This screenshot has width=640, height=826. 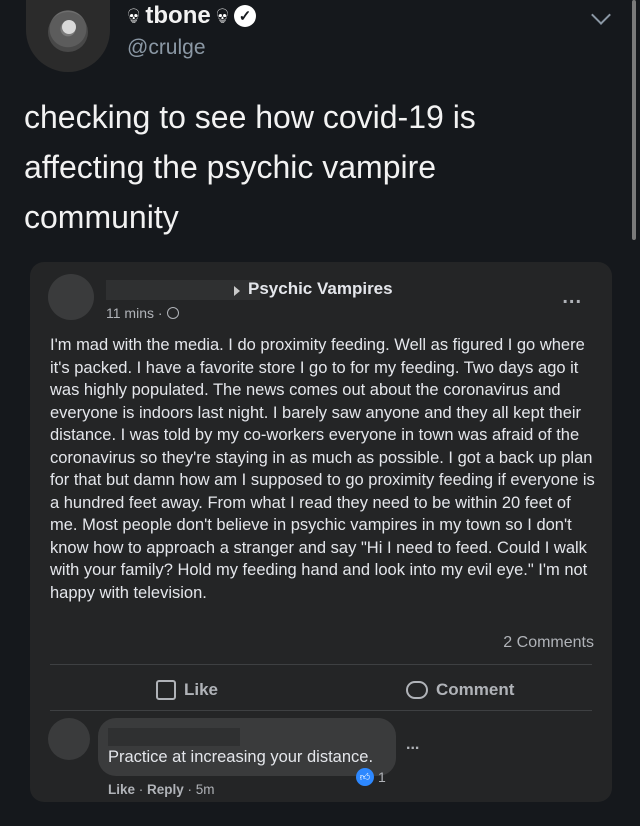 What do you see at coordinates (241, 757) in the screenshot?
I see `comment-text: Practice at increasing your distance.` at bounding box center [241, 757].